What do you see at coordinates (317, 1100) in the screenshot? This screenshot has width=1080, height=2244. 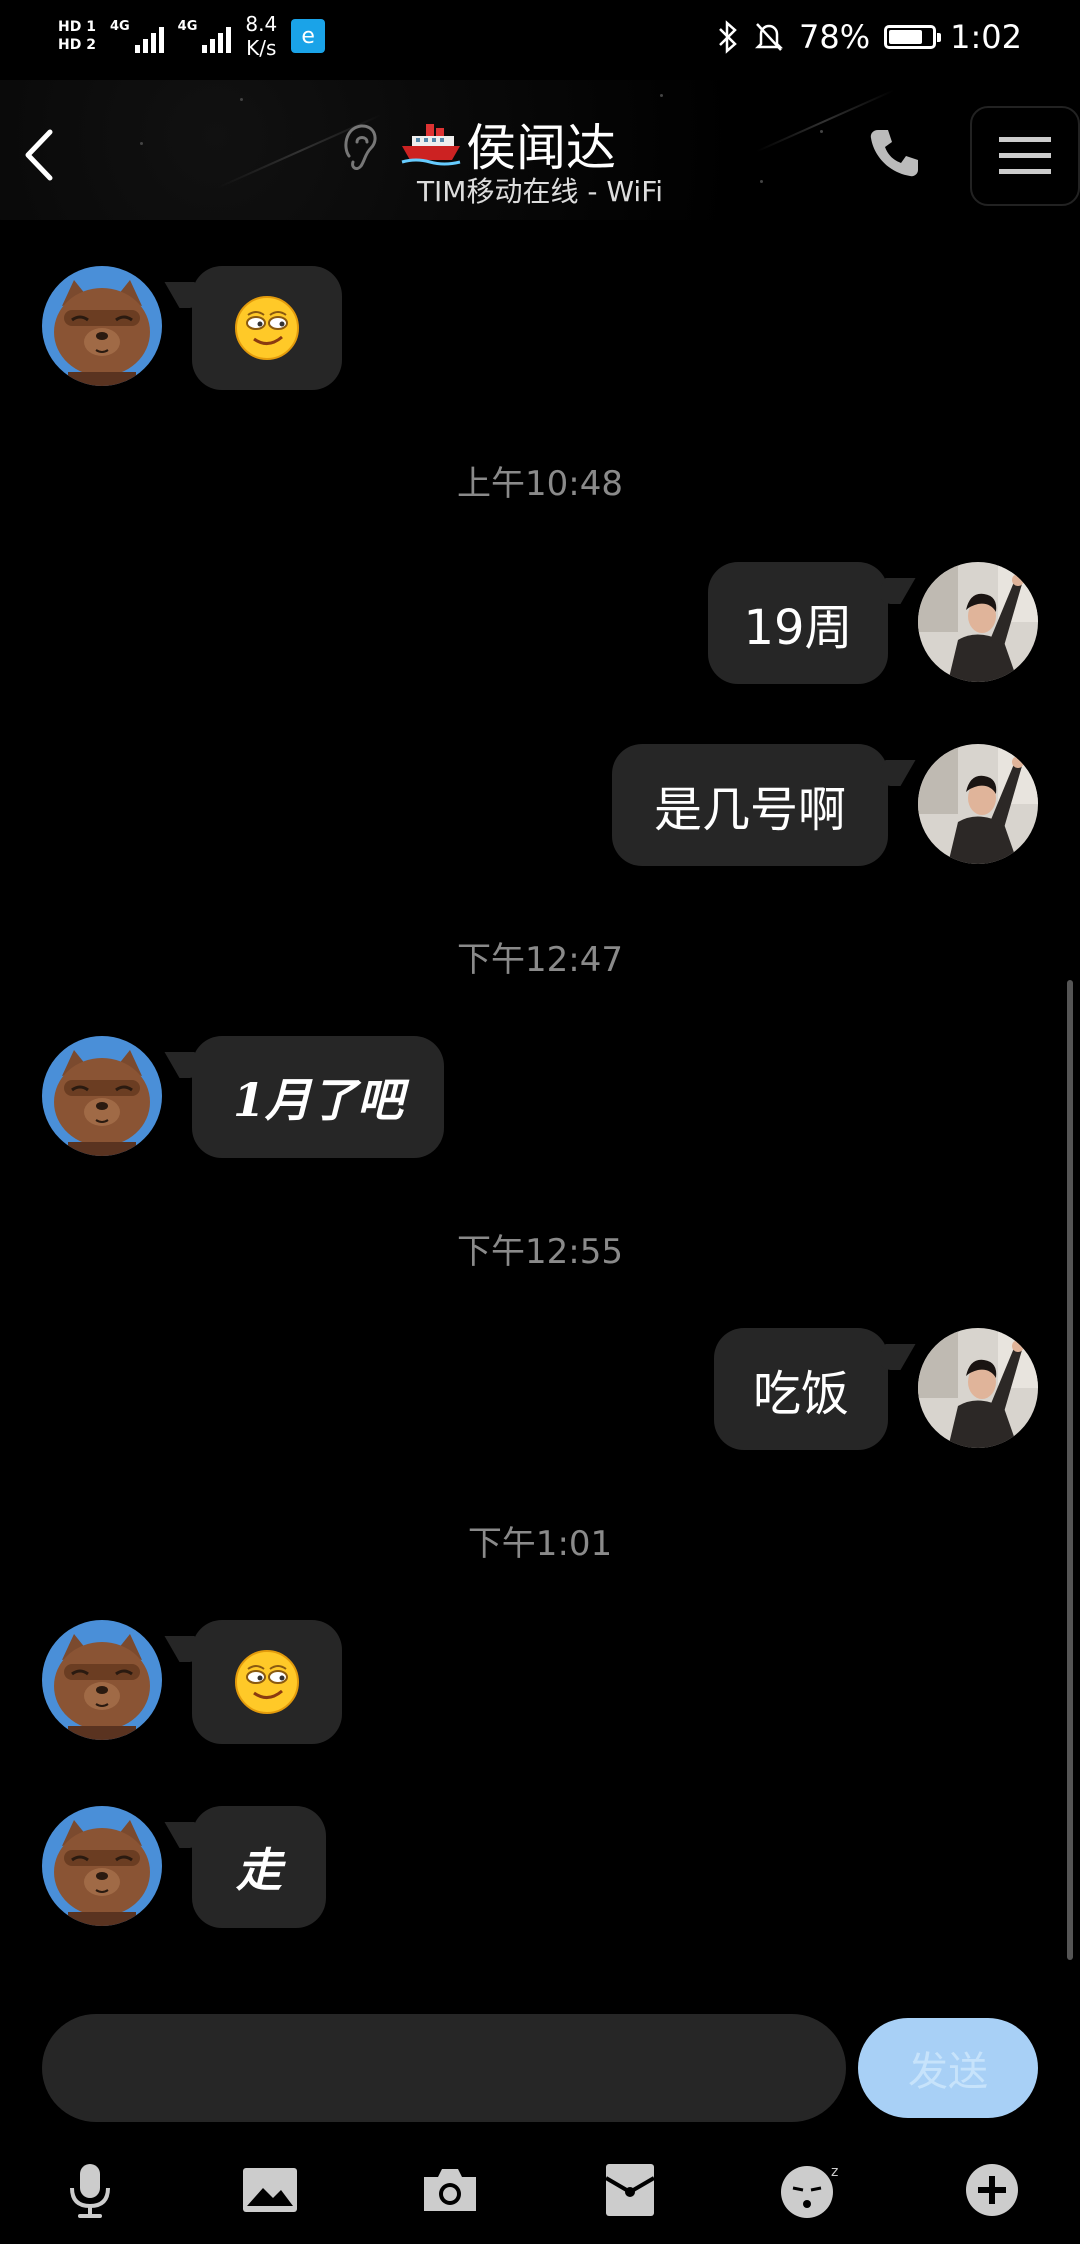 I see `message-text: 1月了吧` at bounding box center [317, 1100].